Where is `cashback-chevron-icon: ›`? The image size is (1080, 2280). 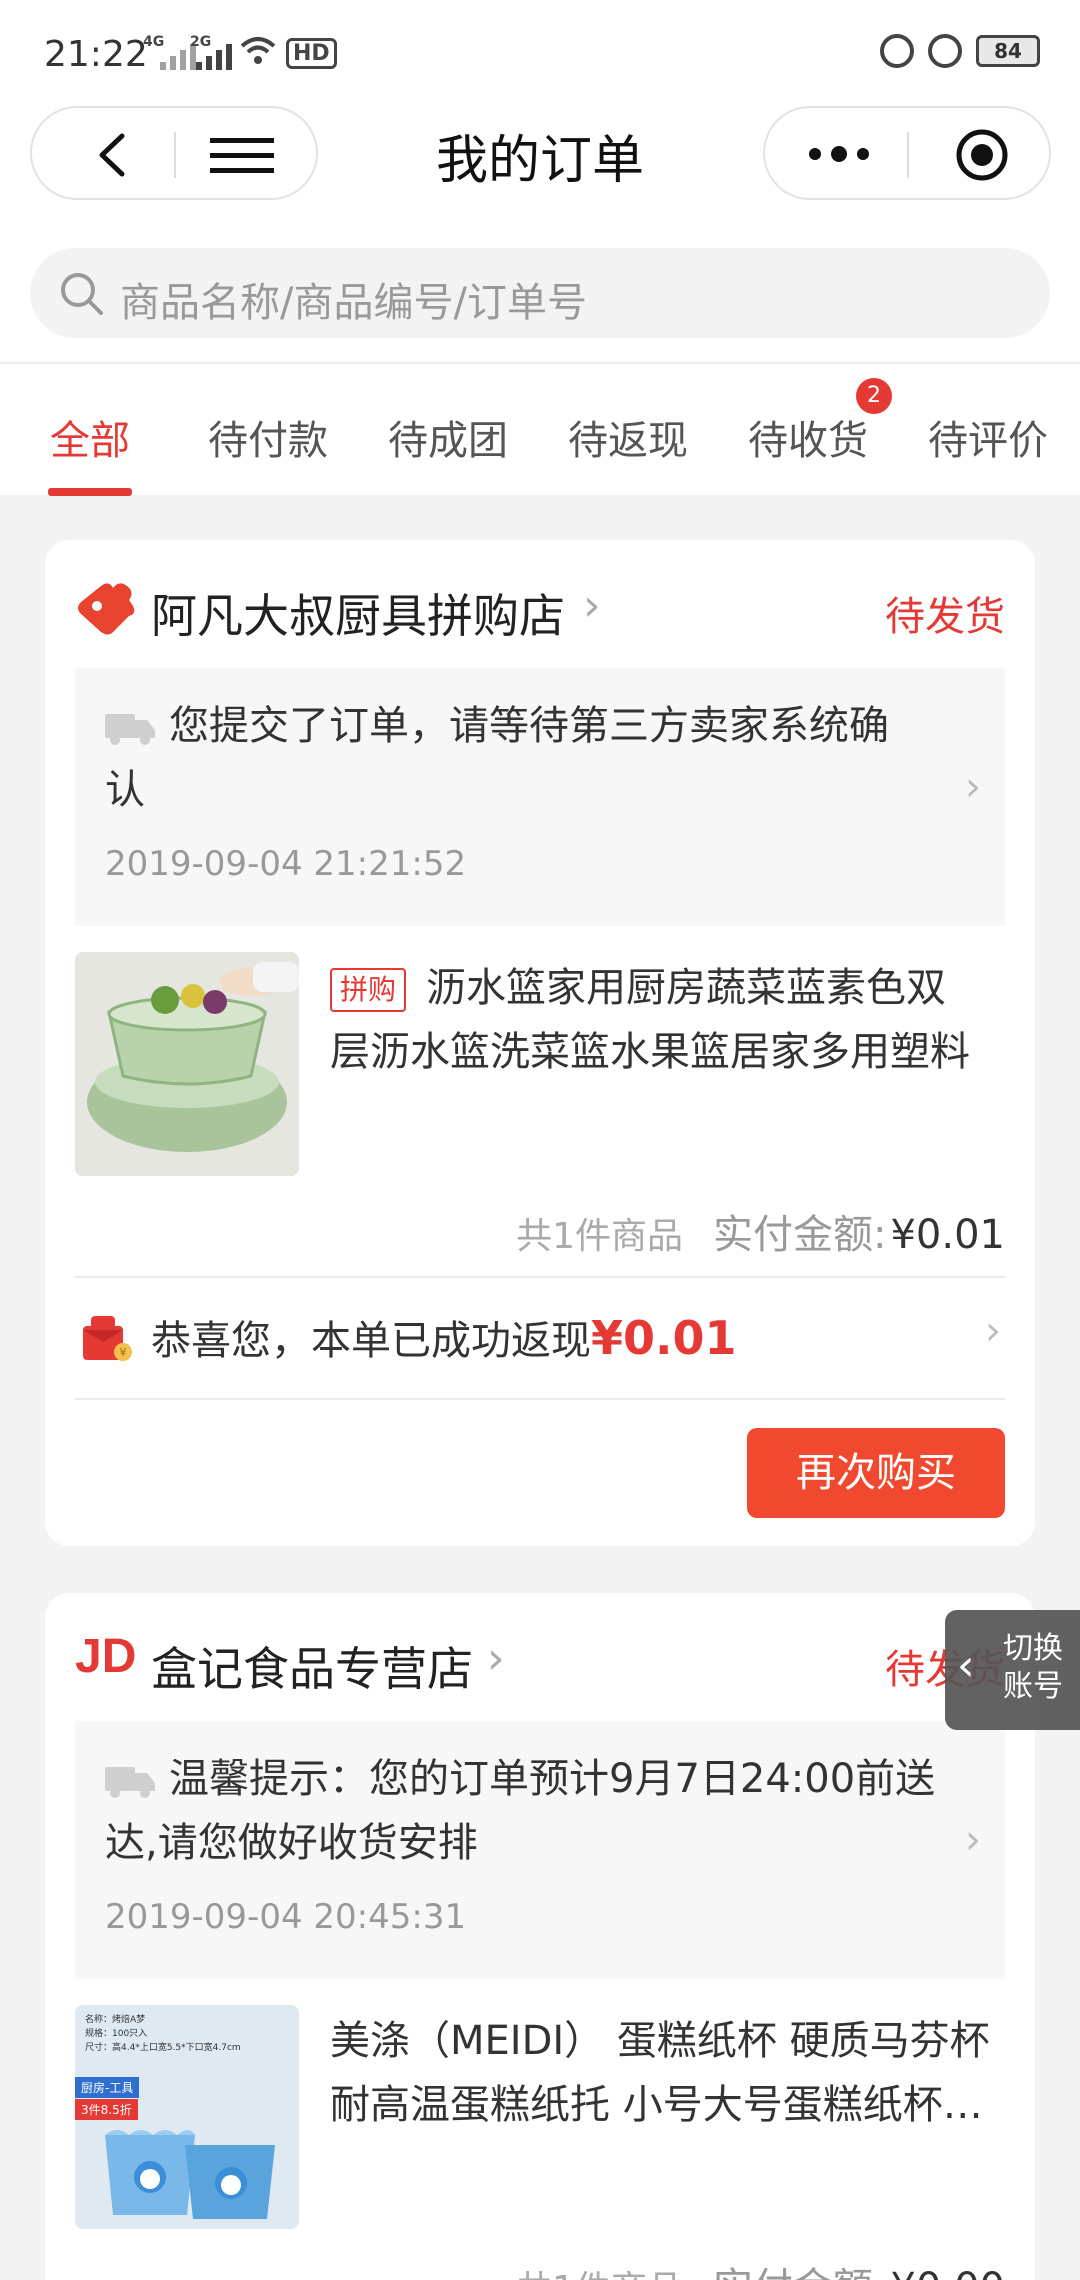 cashback-chevron-icon: › is located at coordinates (993, 1331).